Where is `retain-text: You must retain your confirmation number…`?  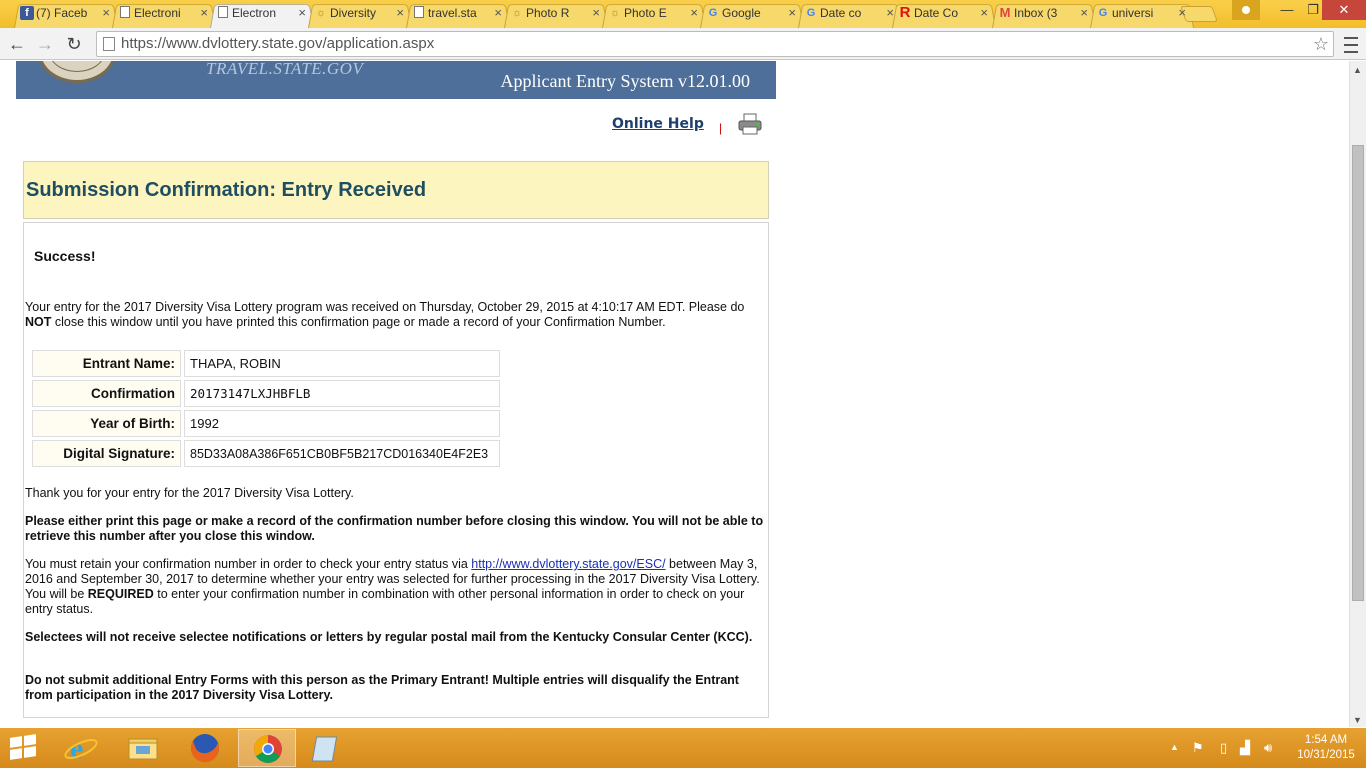
retain-text: You must retain your confirmation number… is located at coordinates (248, 564).